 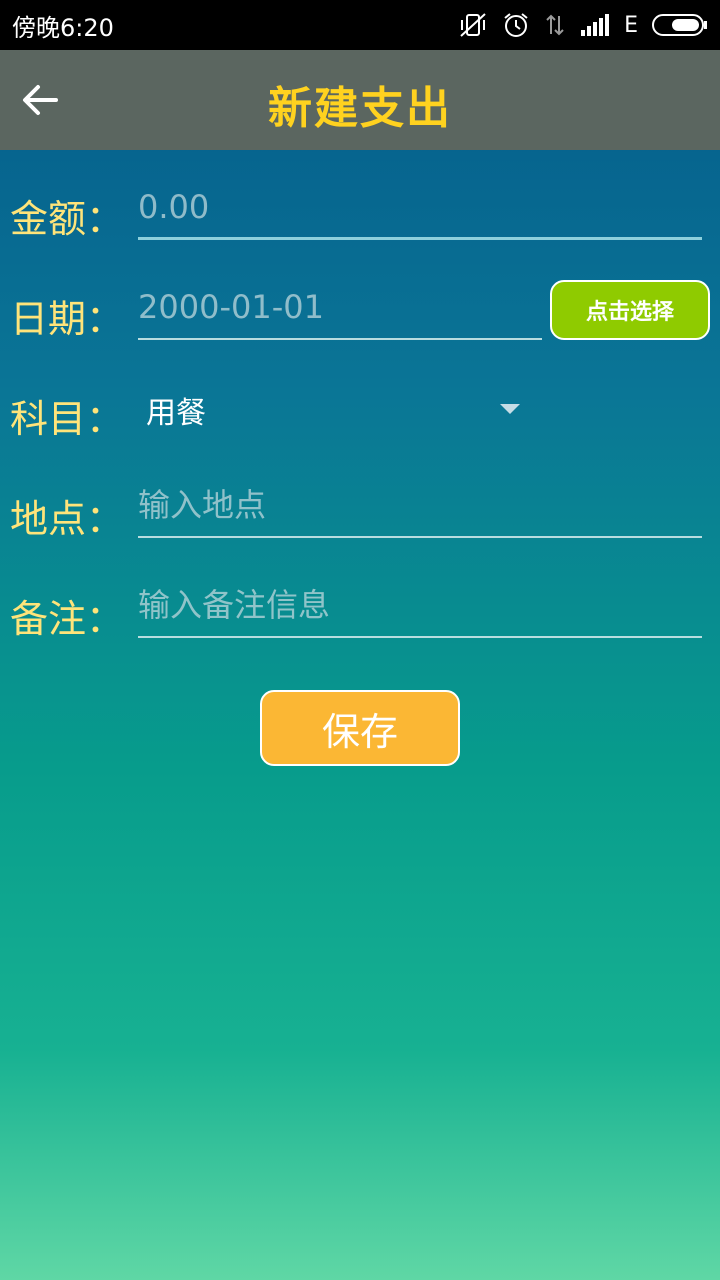 What do you see at coordinates (67, 619) in the screenshot?
I see `note-label: 备注：` at bounding box center [67, 619].